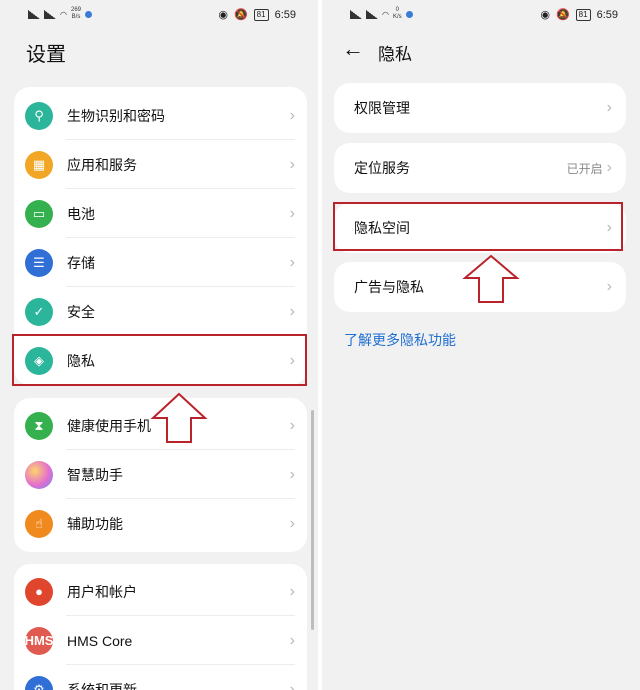 Image resolution: width=640 pixels, height=690 pixels. I want to click on system-update-icon: ⚙, so click(39, 682).